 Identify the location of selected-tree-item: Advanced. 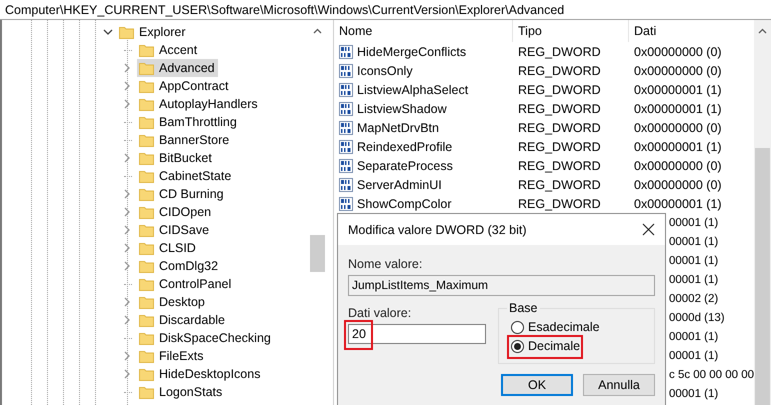
(177, 68).